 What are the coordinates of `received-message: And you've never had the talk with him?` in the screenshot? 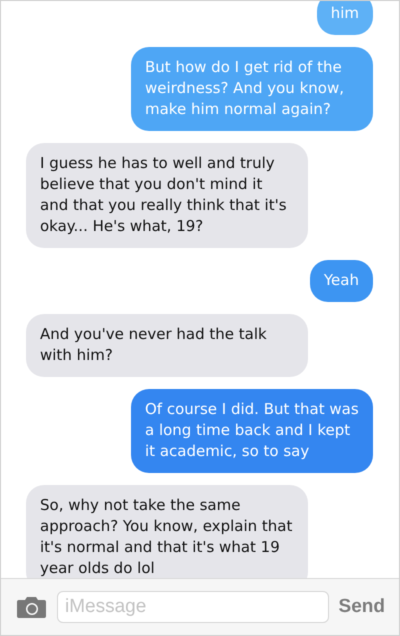 It's located at (167, 345).